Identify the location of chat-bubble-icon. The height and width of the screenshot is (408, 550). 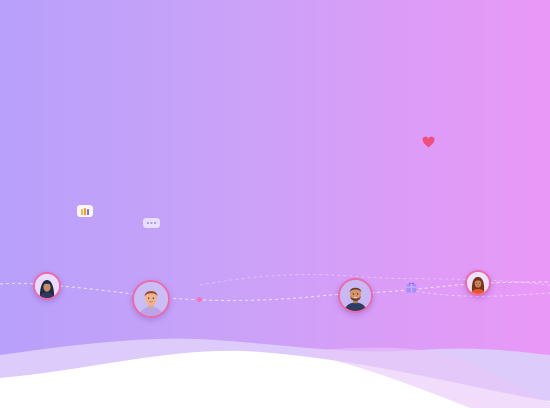
(151, 221).